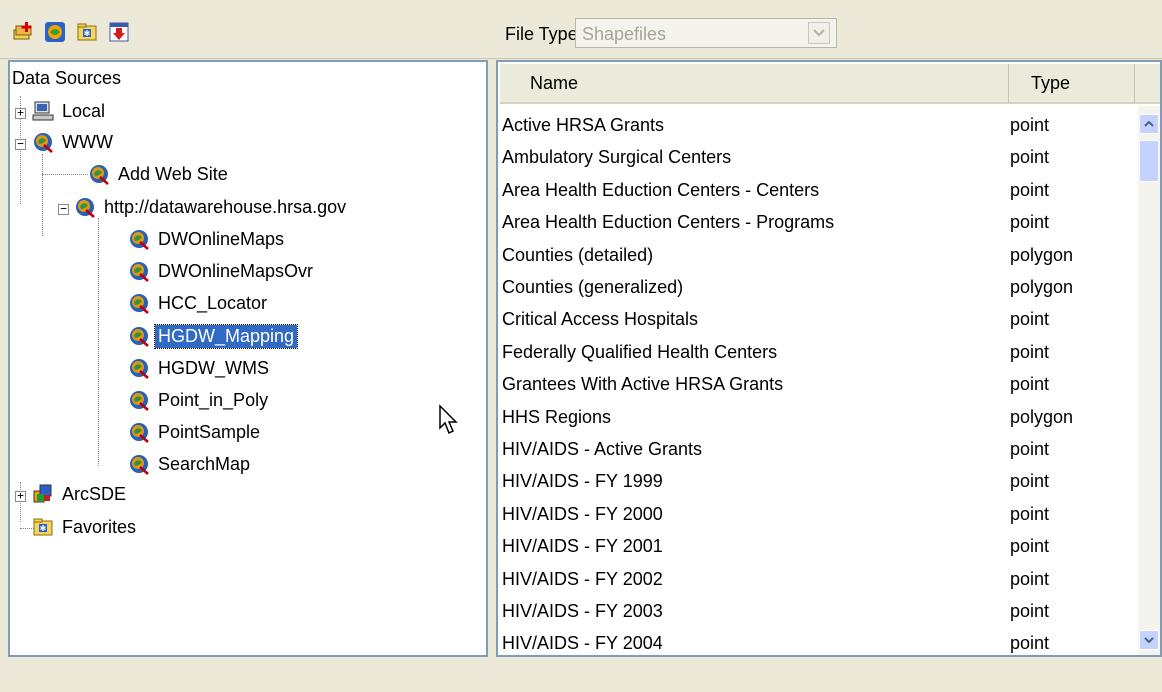  Describe the element at coordinates (582, 546) in the screenshot. I see `cell-name: HIV/AIDS - FY 2001` at that location.